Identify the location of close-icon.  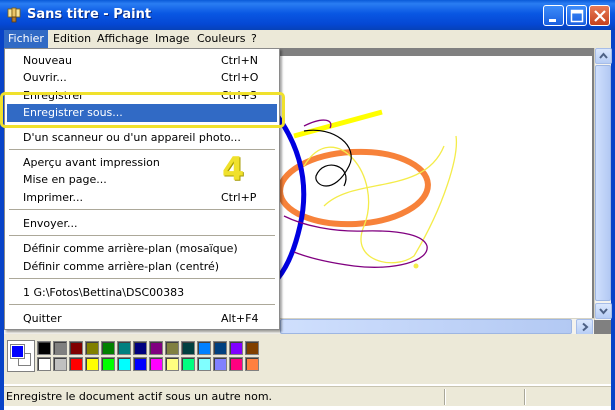
(600, 16).